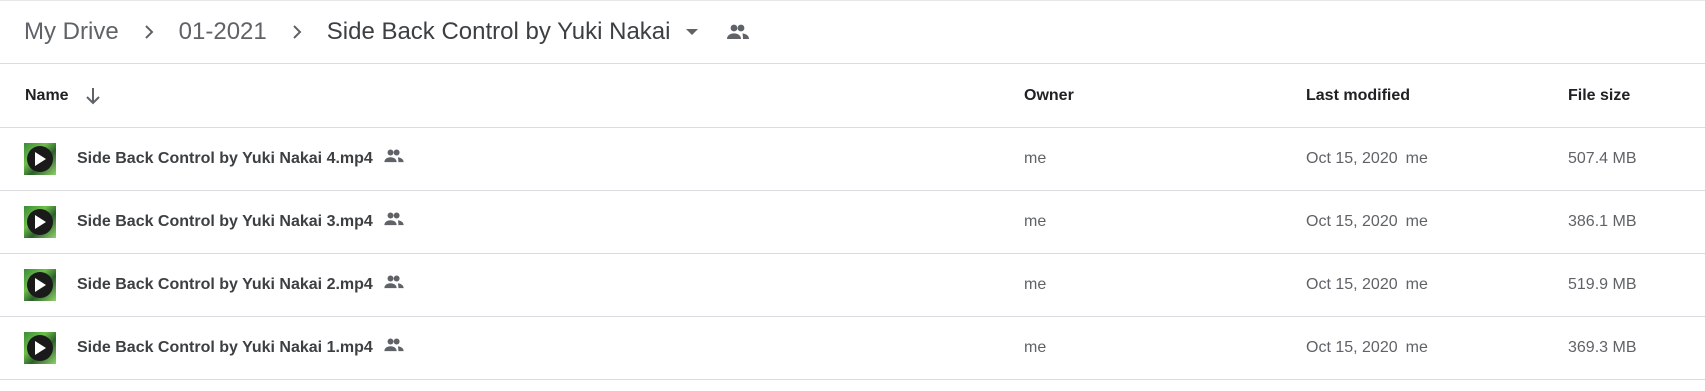 The height and width of the screenshot is (391, 1705). Describe the element at coordinates (1602, 284) in the screenshot. I see `file-size: 519.9 MB` at that location.